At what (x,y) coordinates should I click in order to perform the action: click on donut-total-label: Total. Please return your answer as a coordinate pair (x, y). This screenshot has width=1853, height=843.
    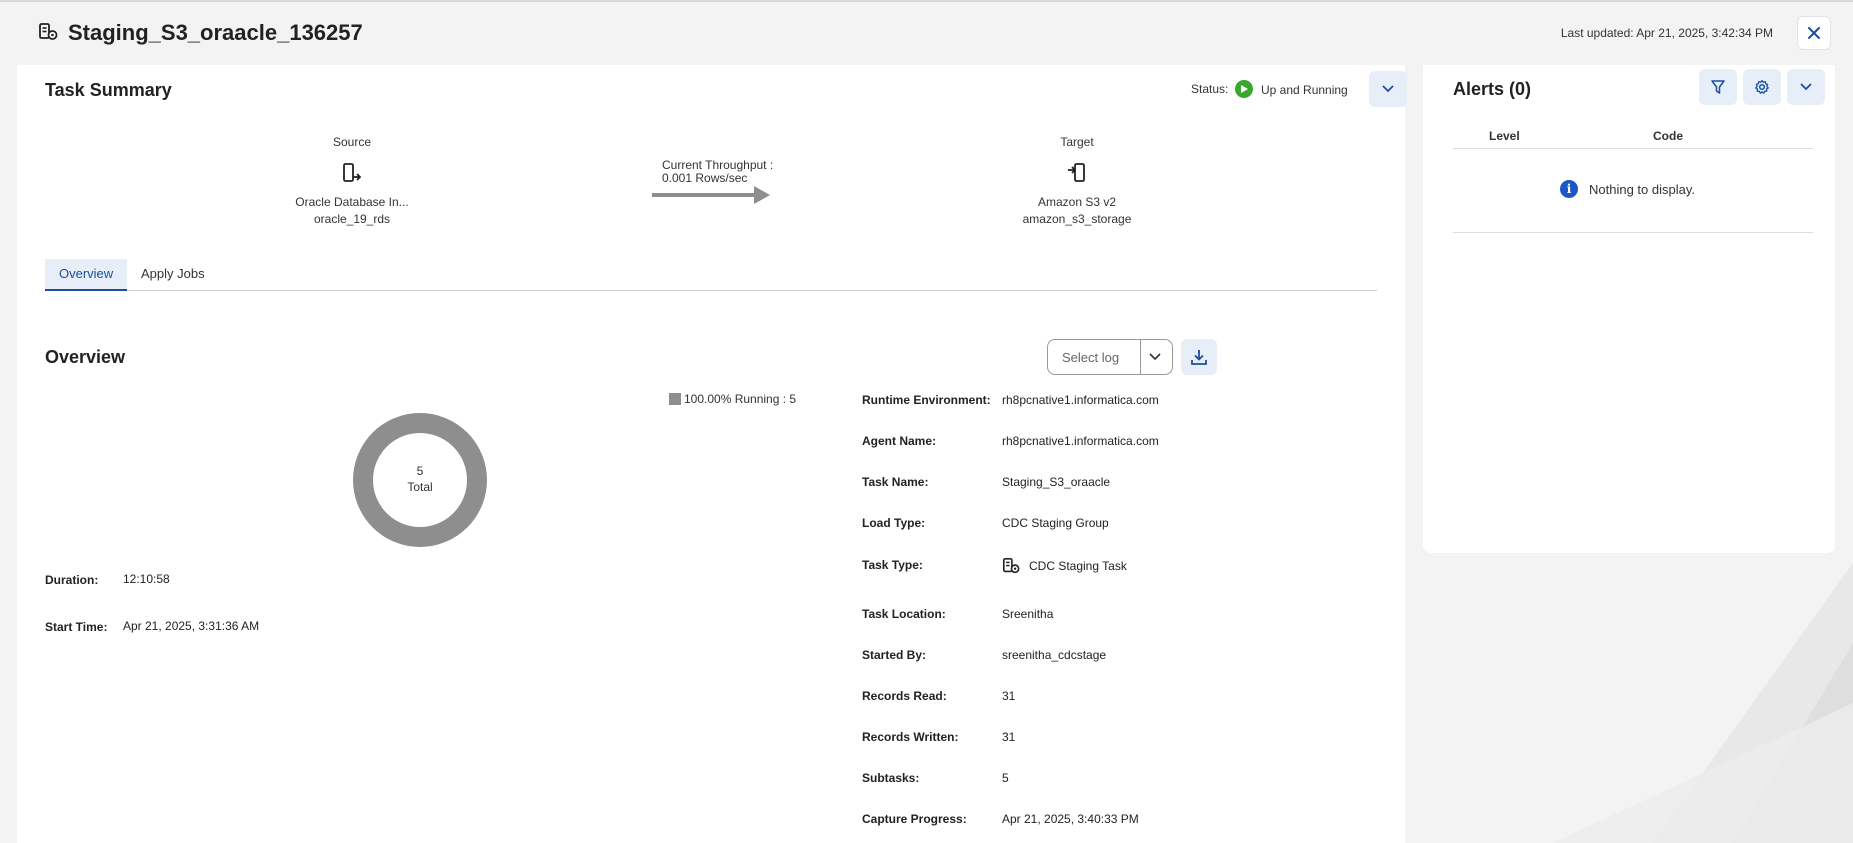
    Looking at the image, I should click on (419, 487).